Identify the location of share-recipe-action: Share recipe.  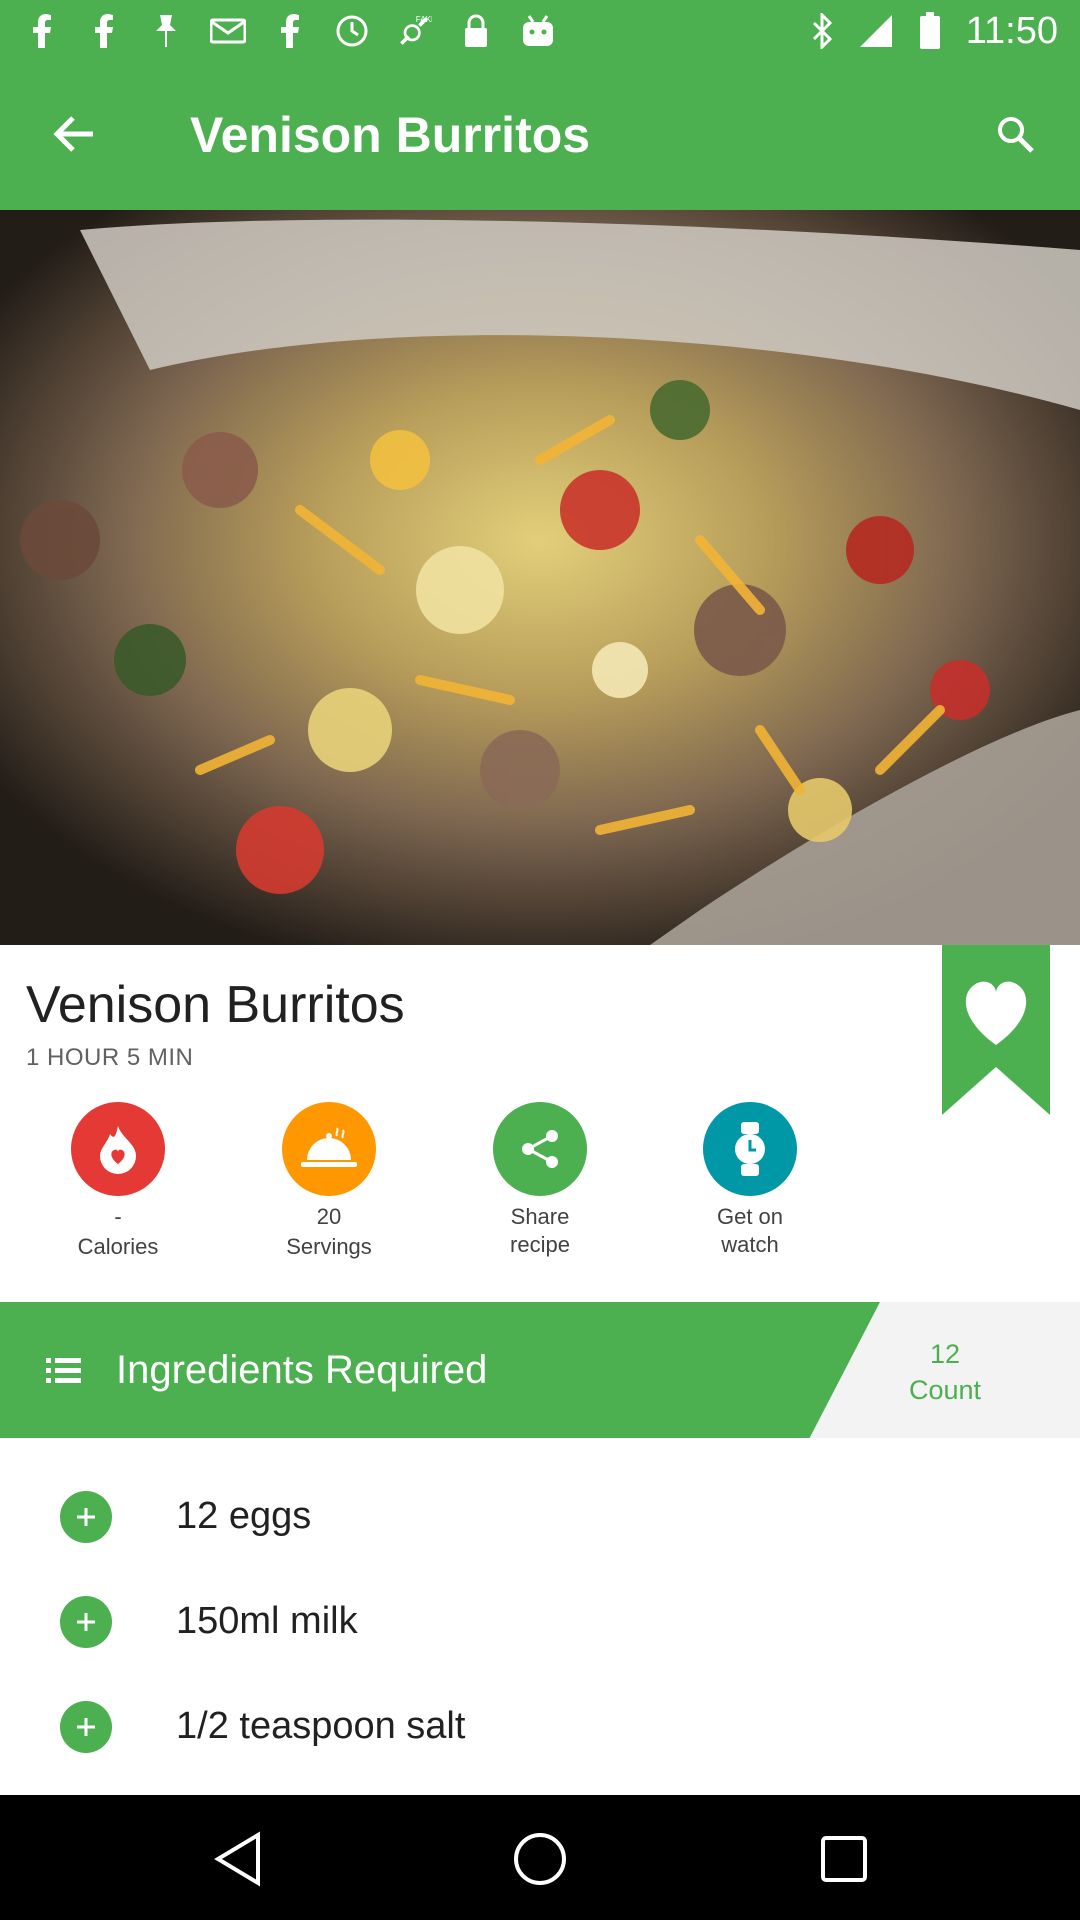
(540, 1181).